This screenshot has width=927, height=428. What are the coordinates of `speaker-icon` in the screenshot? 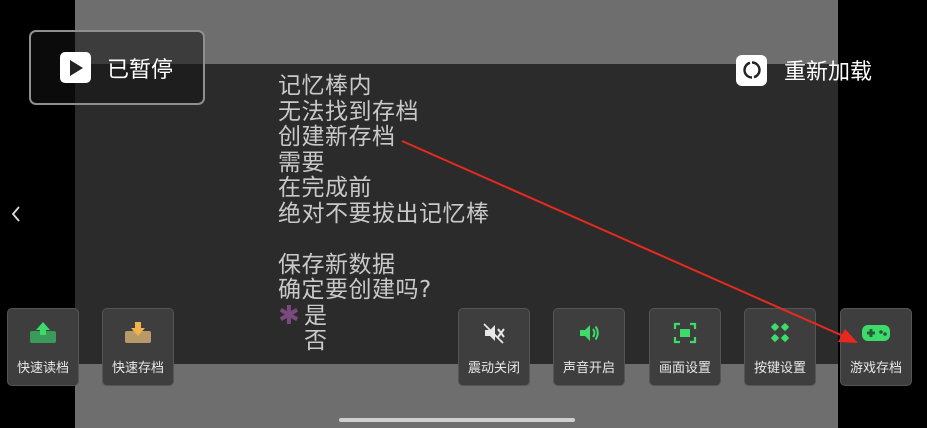 It's located at (589, 333).